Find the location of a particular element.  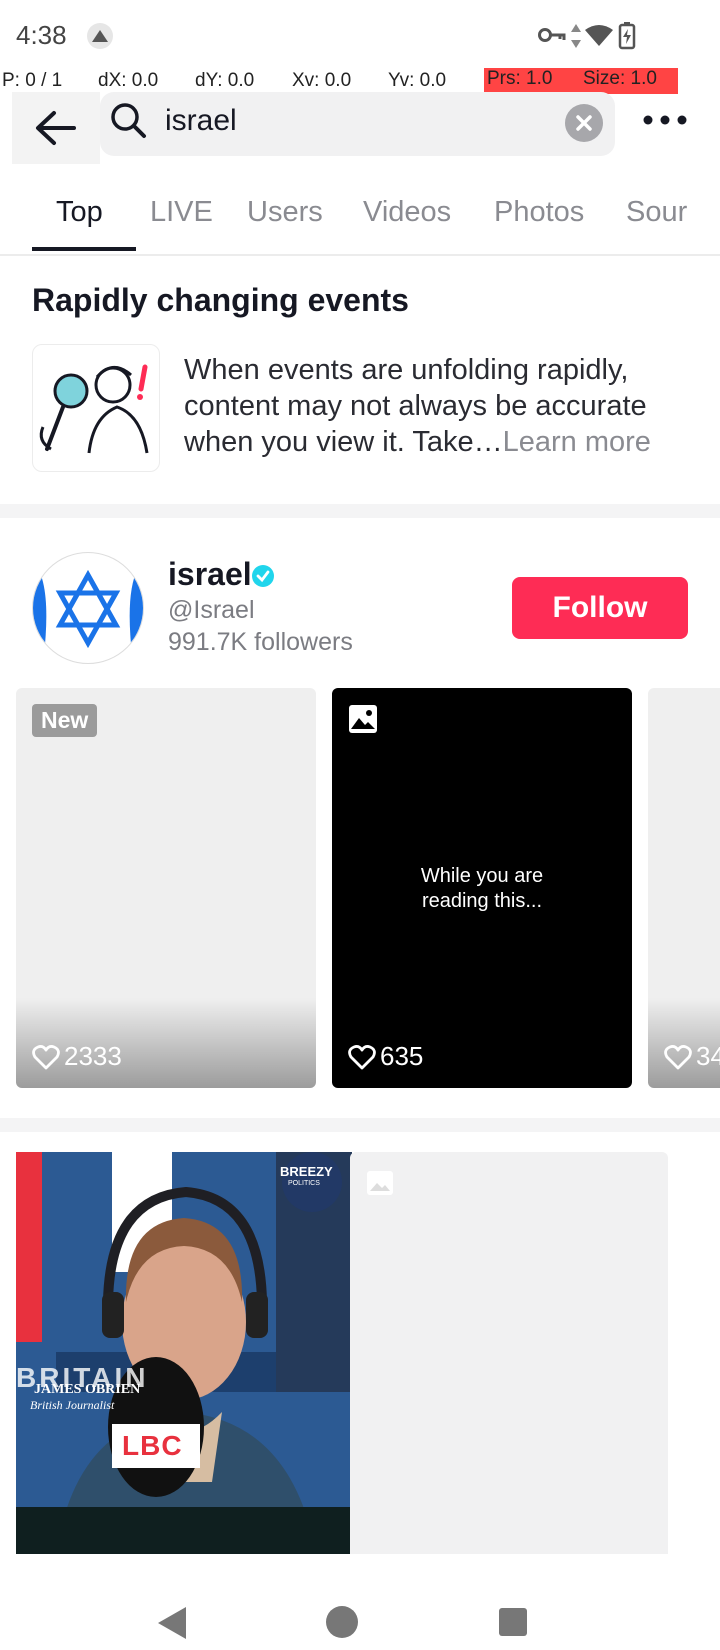

square-recents-icon is located at coordinates (513, 1622).